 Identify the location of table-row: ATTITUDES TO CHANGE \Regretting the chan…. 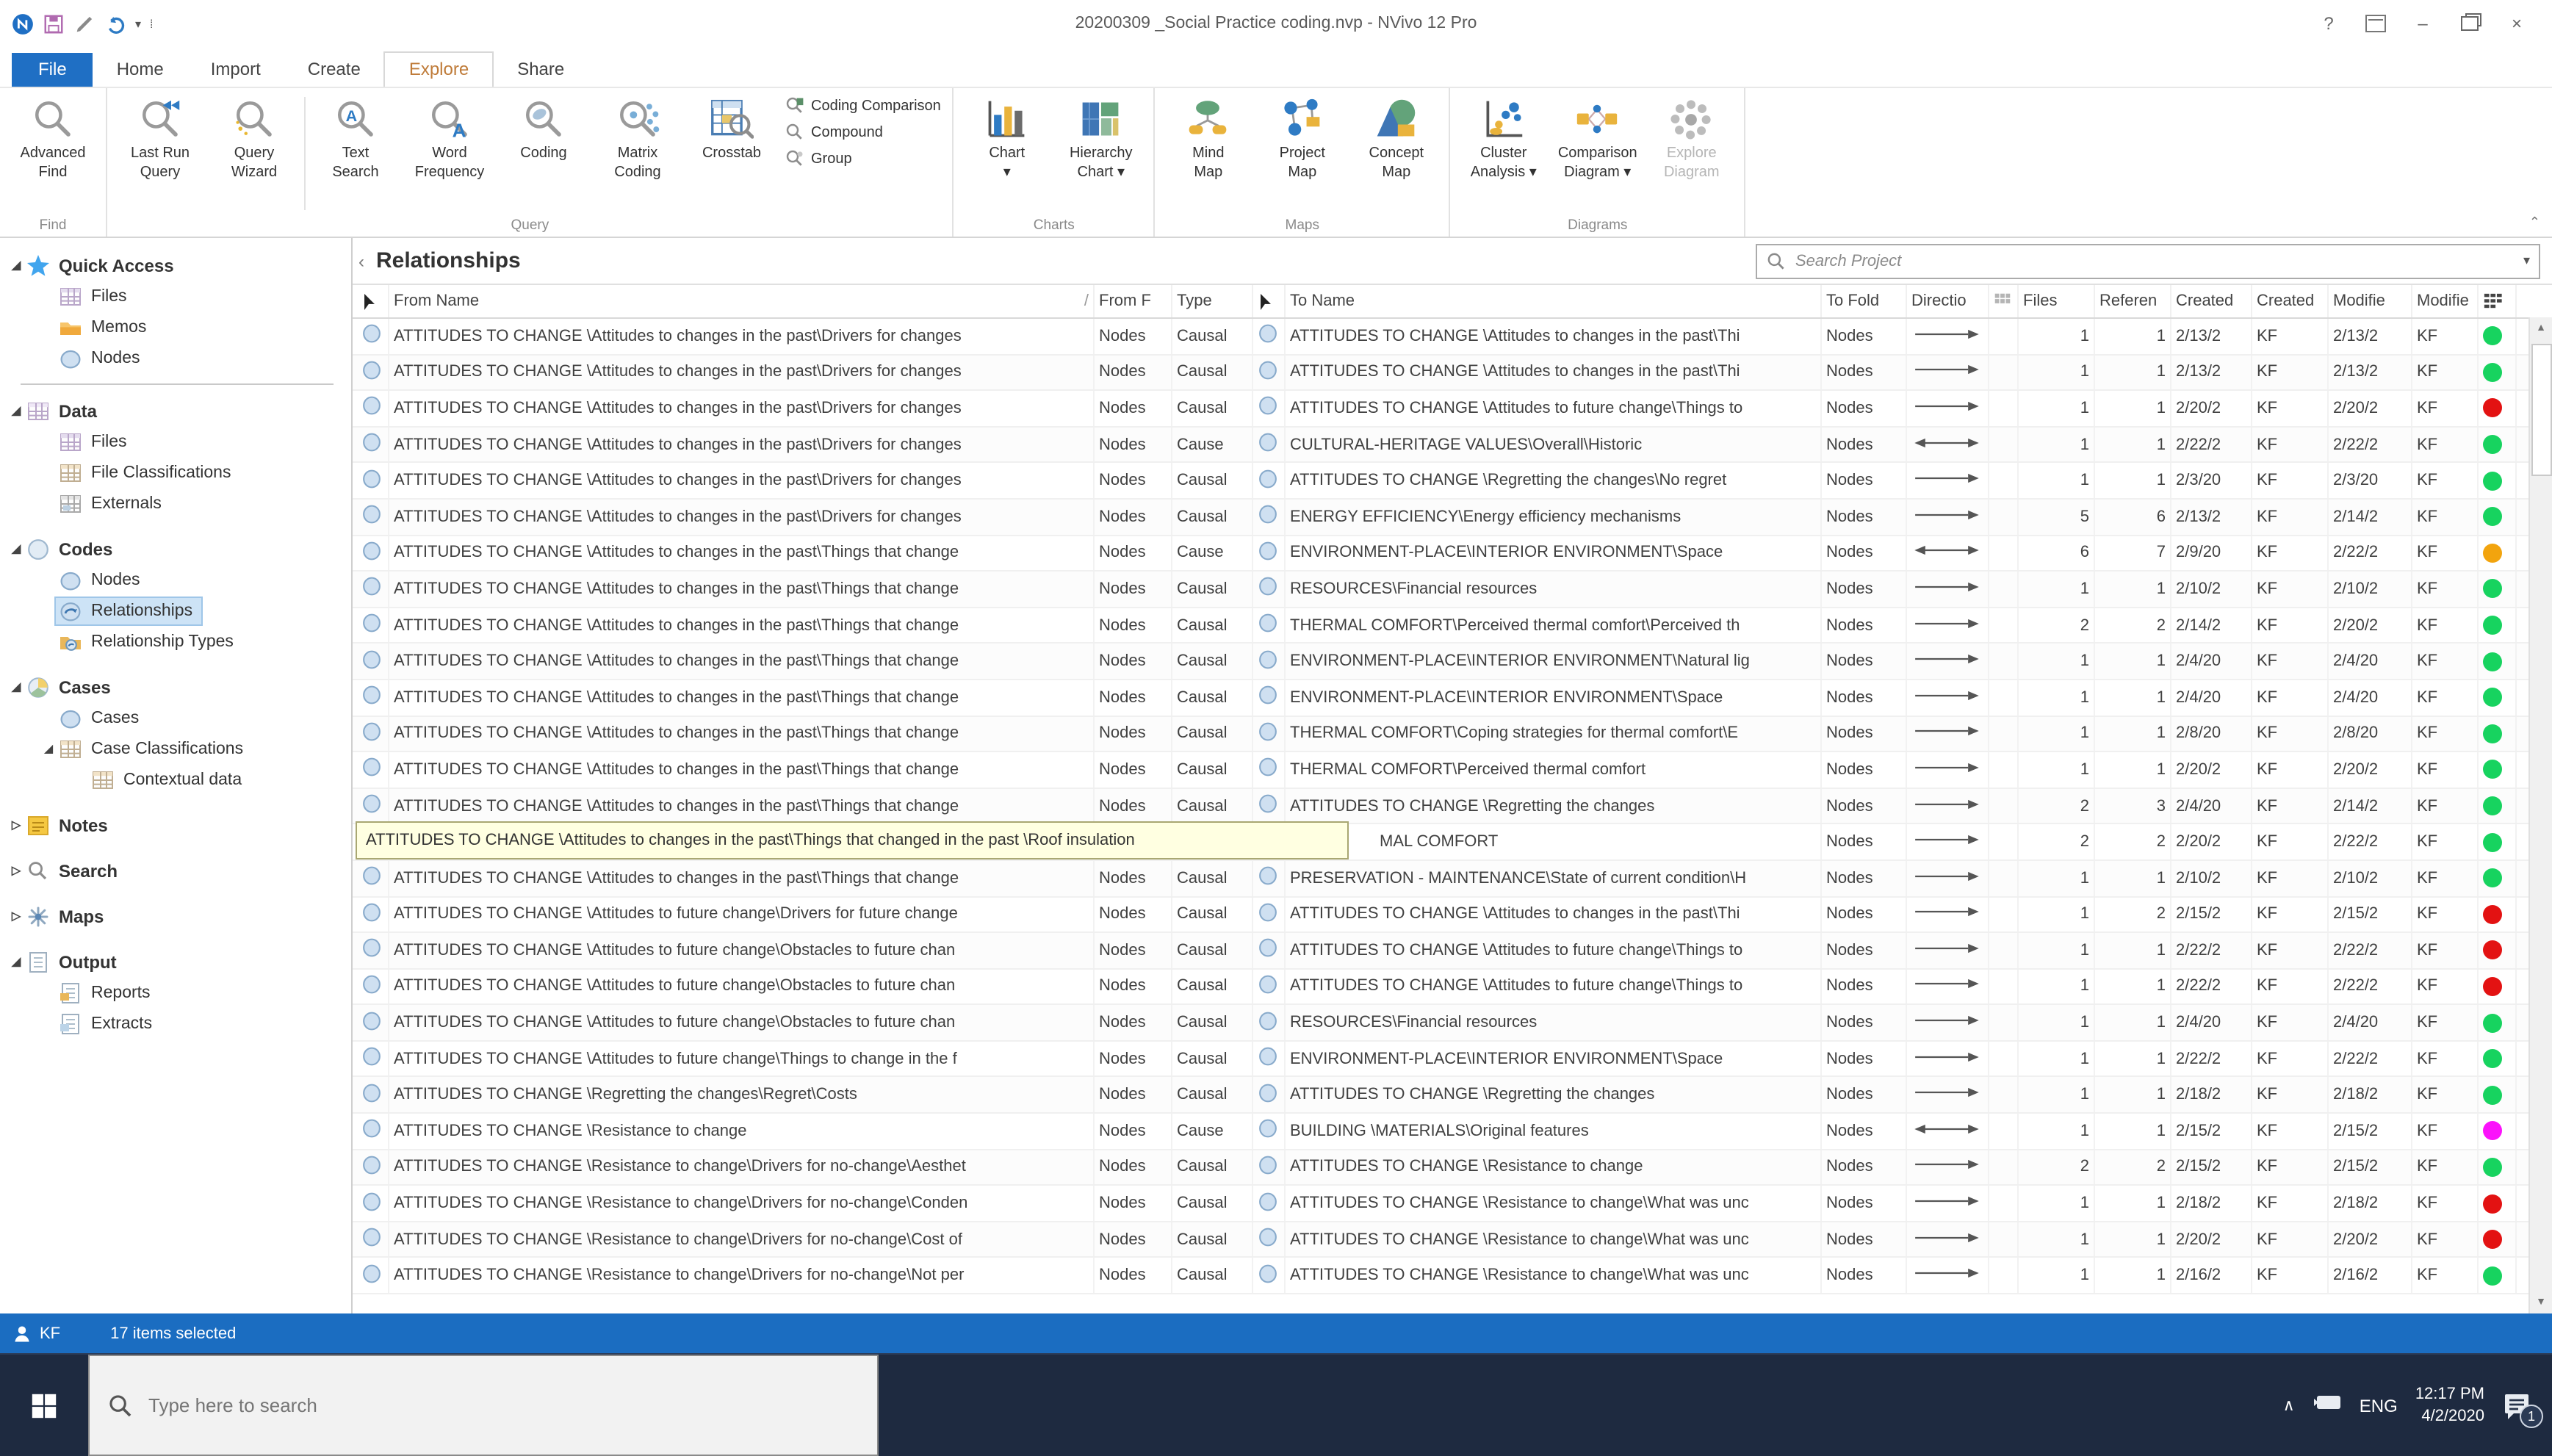
(1452, 1095).